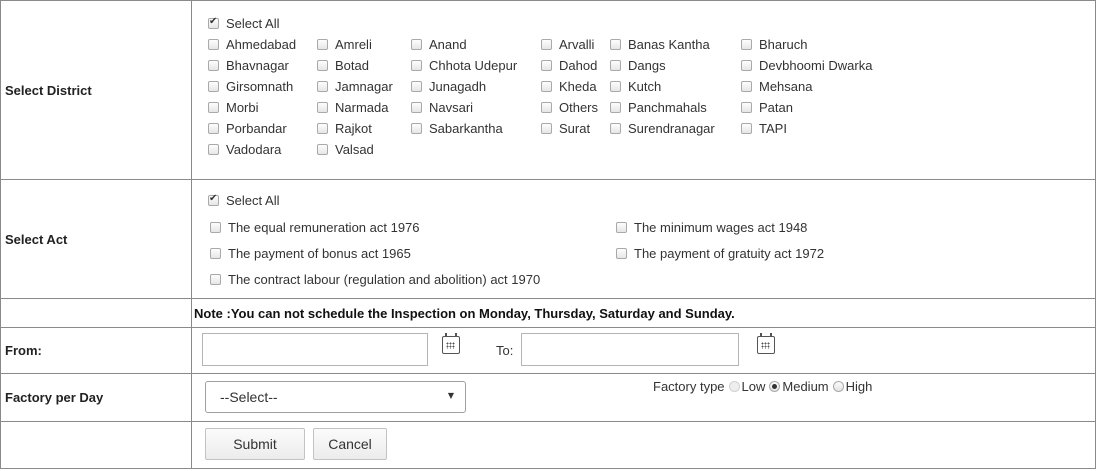  What do you see at coordinates (96, 239) in the screenshot?
I see `act-label: Select Act` at bounding box center [96, 239].